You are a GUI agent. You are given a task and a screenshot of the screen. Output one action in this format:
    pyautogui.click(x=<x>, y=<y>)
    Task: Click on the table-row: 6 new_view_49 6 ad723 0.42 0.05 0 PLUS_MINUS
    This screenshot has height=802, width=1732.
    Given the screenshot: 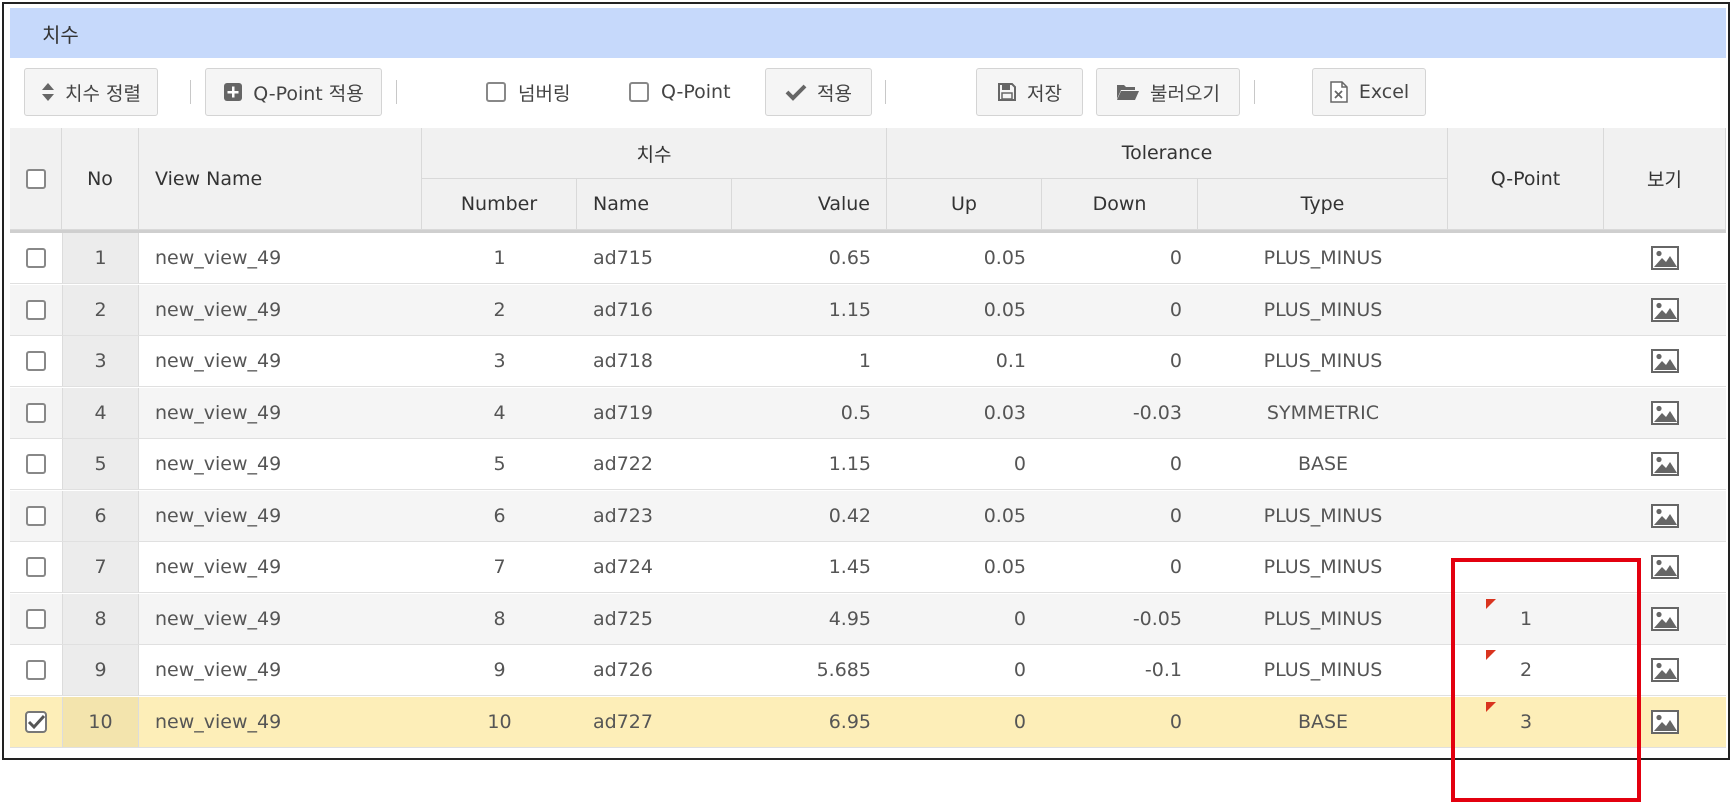 What is the action you would take?
    pyautogui.click(x=868, y=516)
    